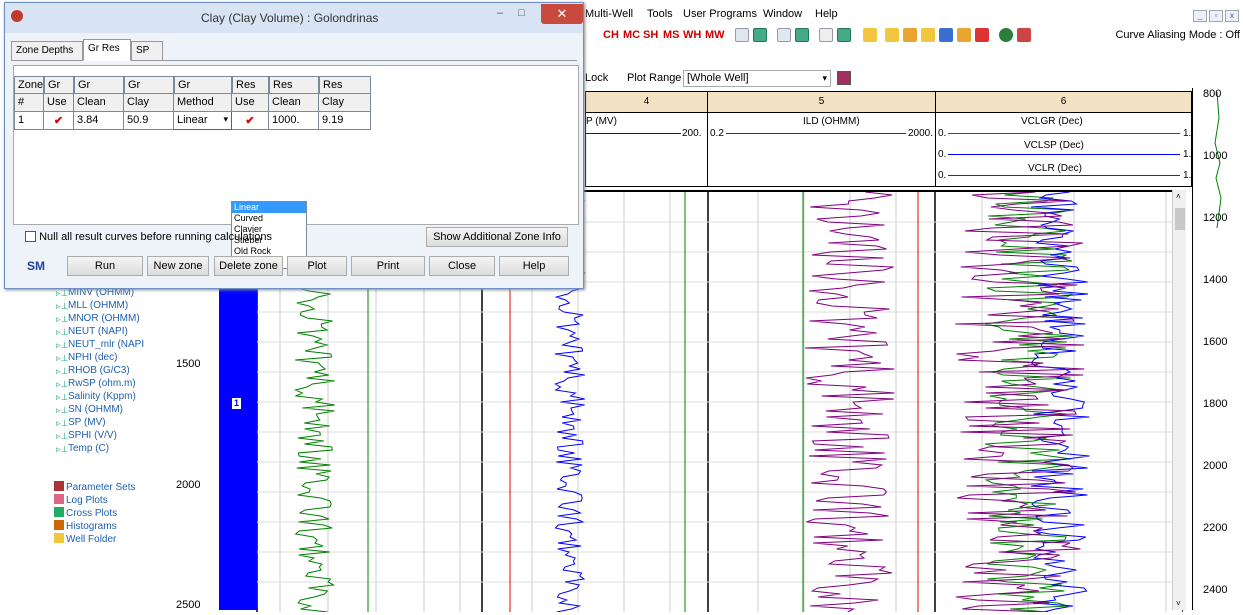 This screenshot has width=1243, height=615. Describe the element at coordinates (1177, 35) in the screenshot. I see `curve-aliasing: Curve Aliasing Mode : Off` at that location.